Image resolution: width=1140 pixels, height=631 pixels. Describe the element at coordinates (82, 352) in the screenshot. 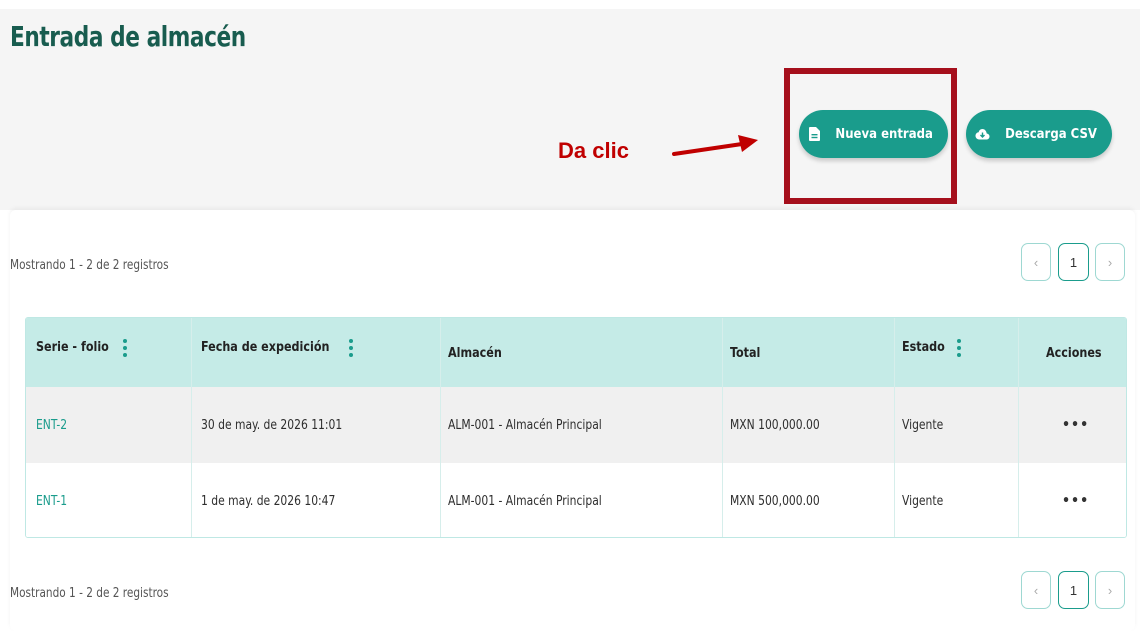

I see `column-header-serie-folio: Serie - folio` at that location.